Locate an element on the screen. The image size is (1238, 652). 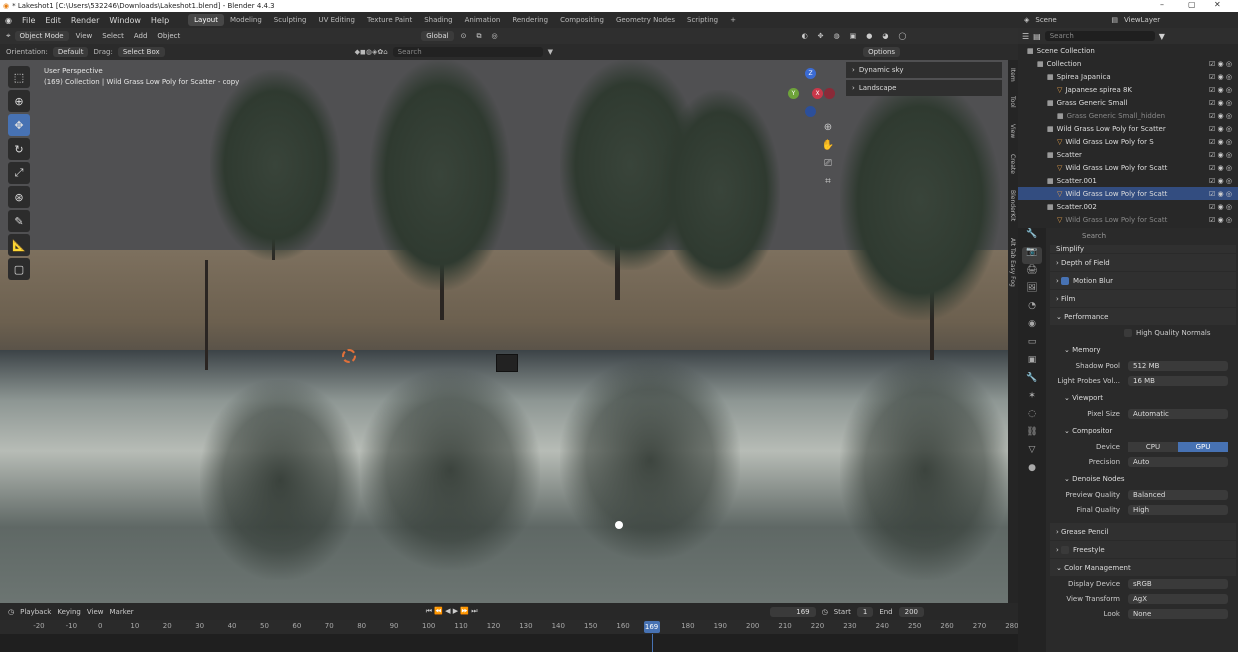
transform-orientation-dropdown: Global is located at coordinates (437, 36).